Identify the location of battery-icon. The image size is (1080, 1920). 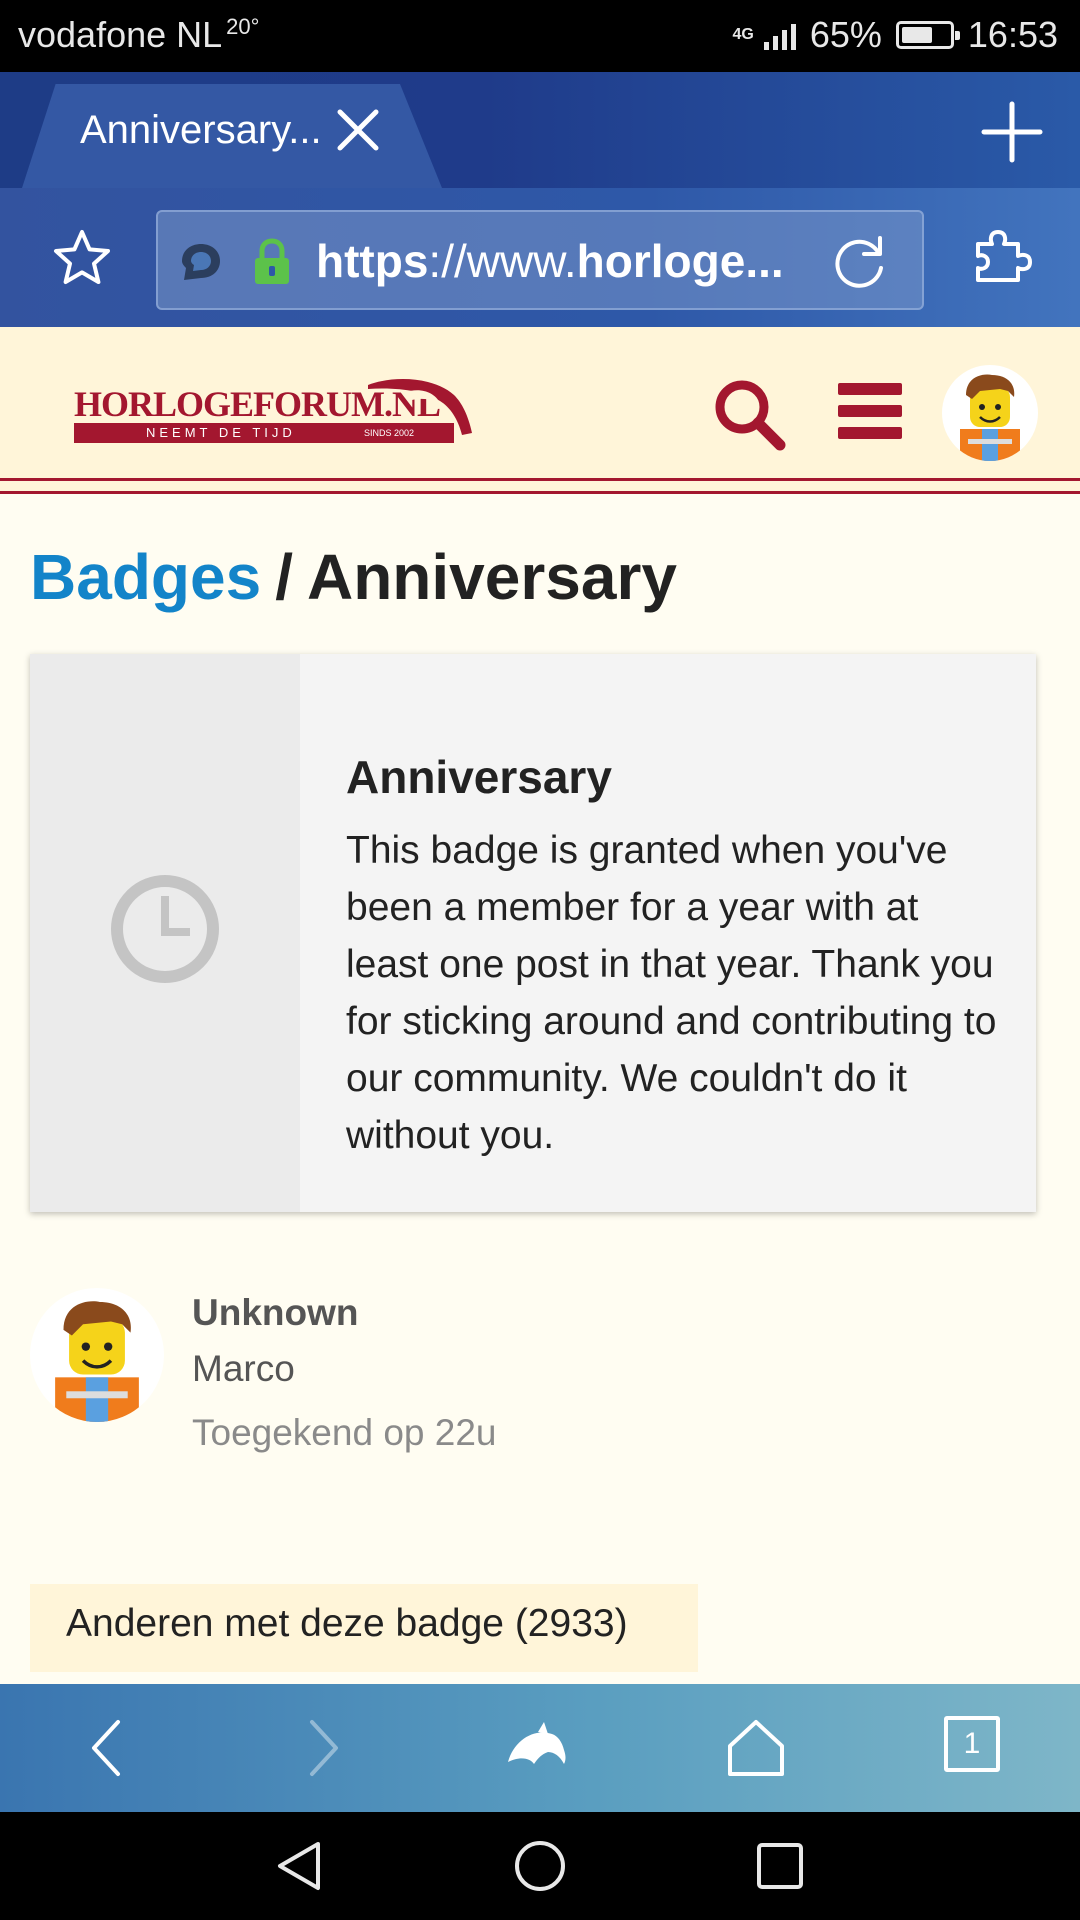
(927, 35).